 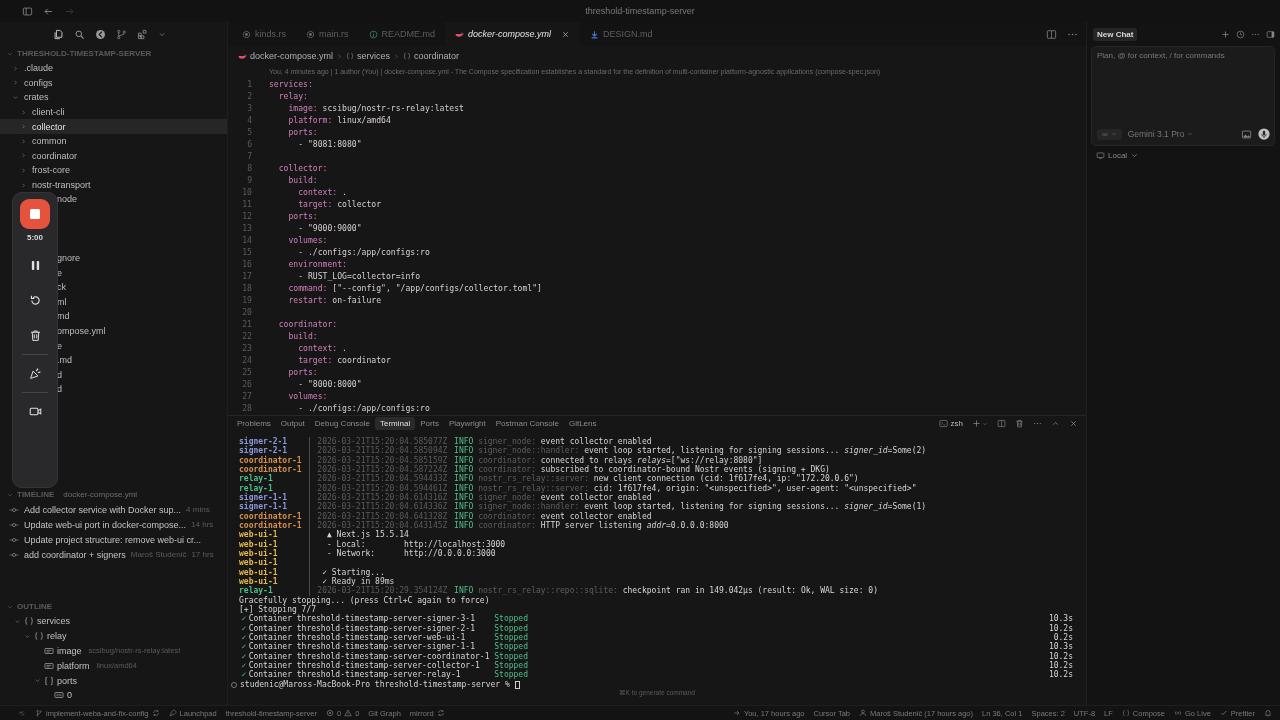 I want to click on explorer-icon, so click(x=58, y=34).